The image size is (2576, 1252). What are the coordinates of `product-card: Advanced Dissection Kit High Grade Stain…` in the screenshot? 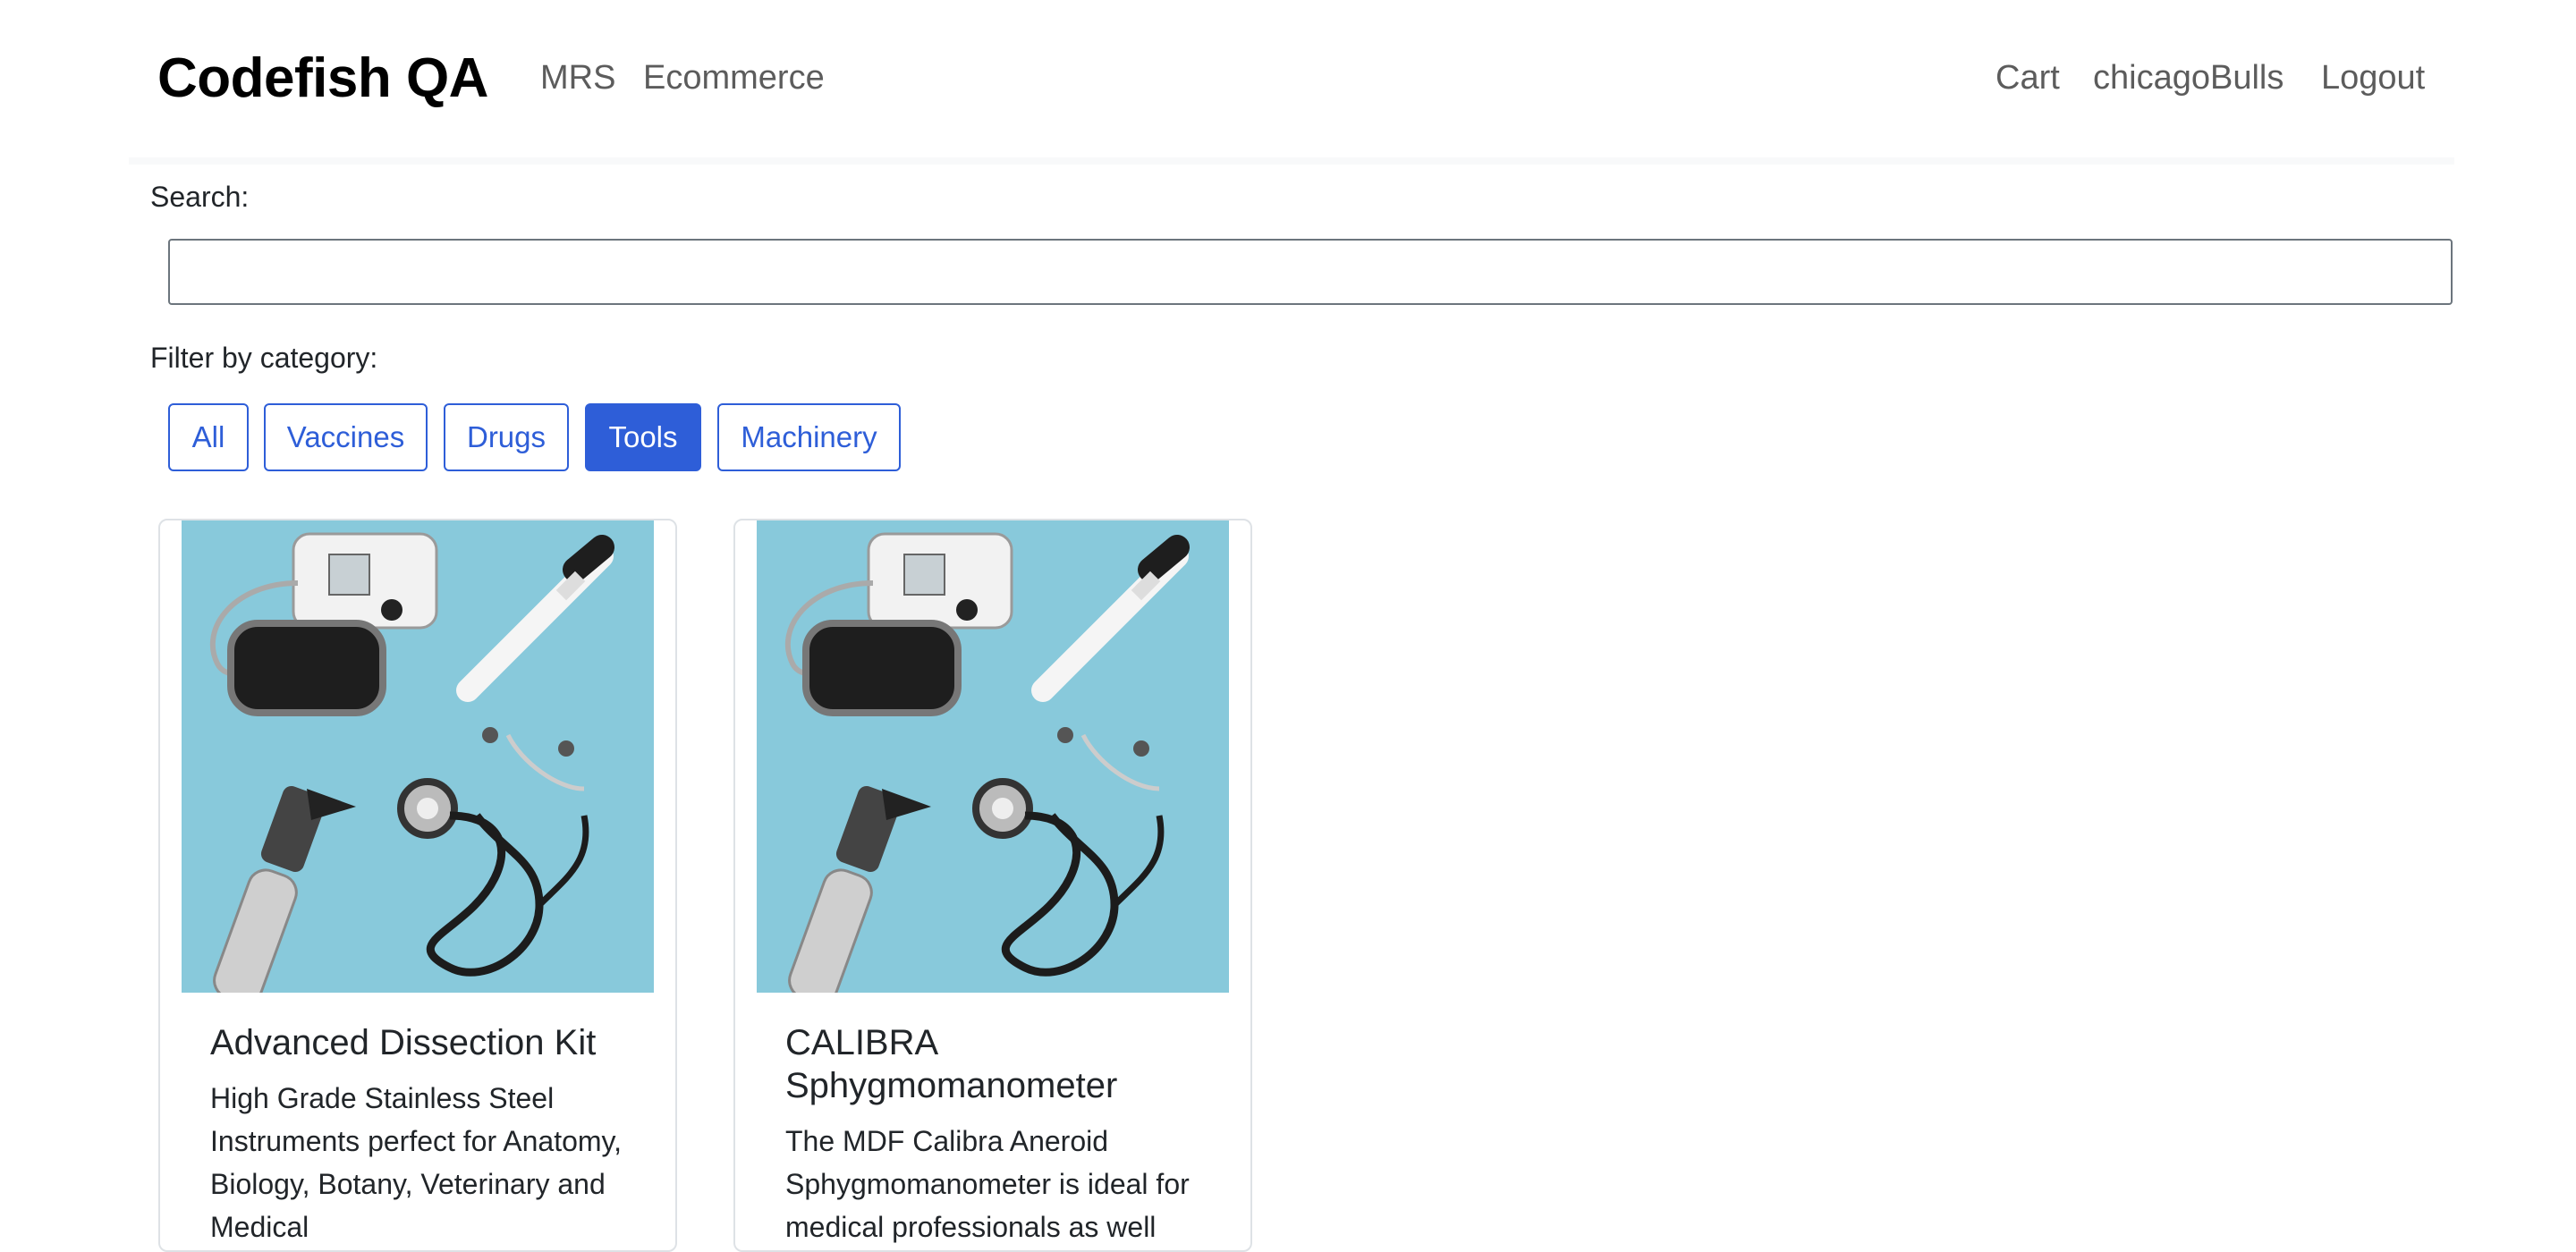 It's located at (417, 885).